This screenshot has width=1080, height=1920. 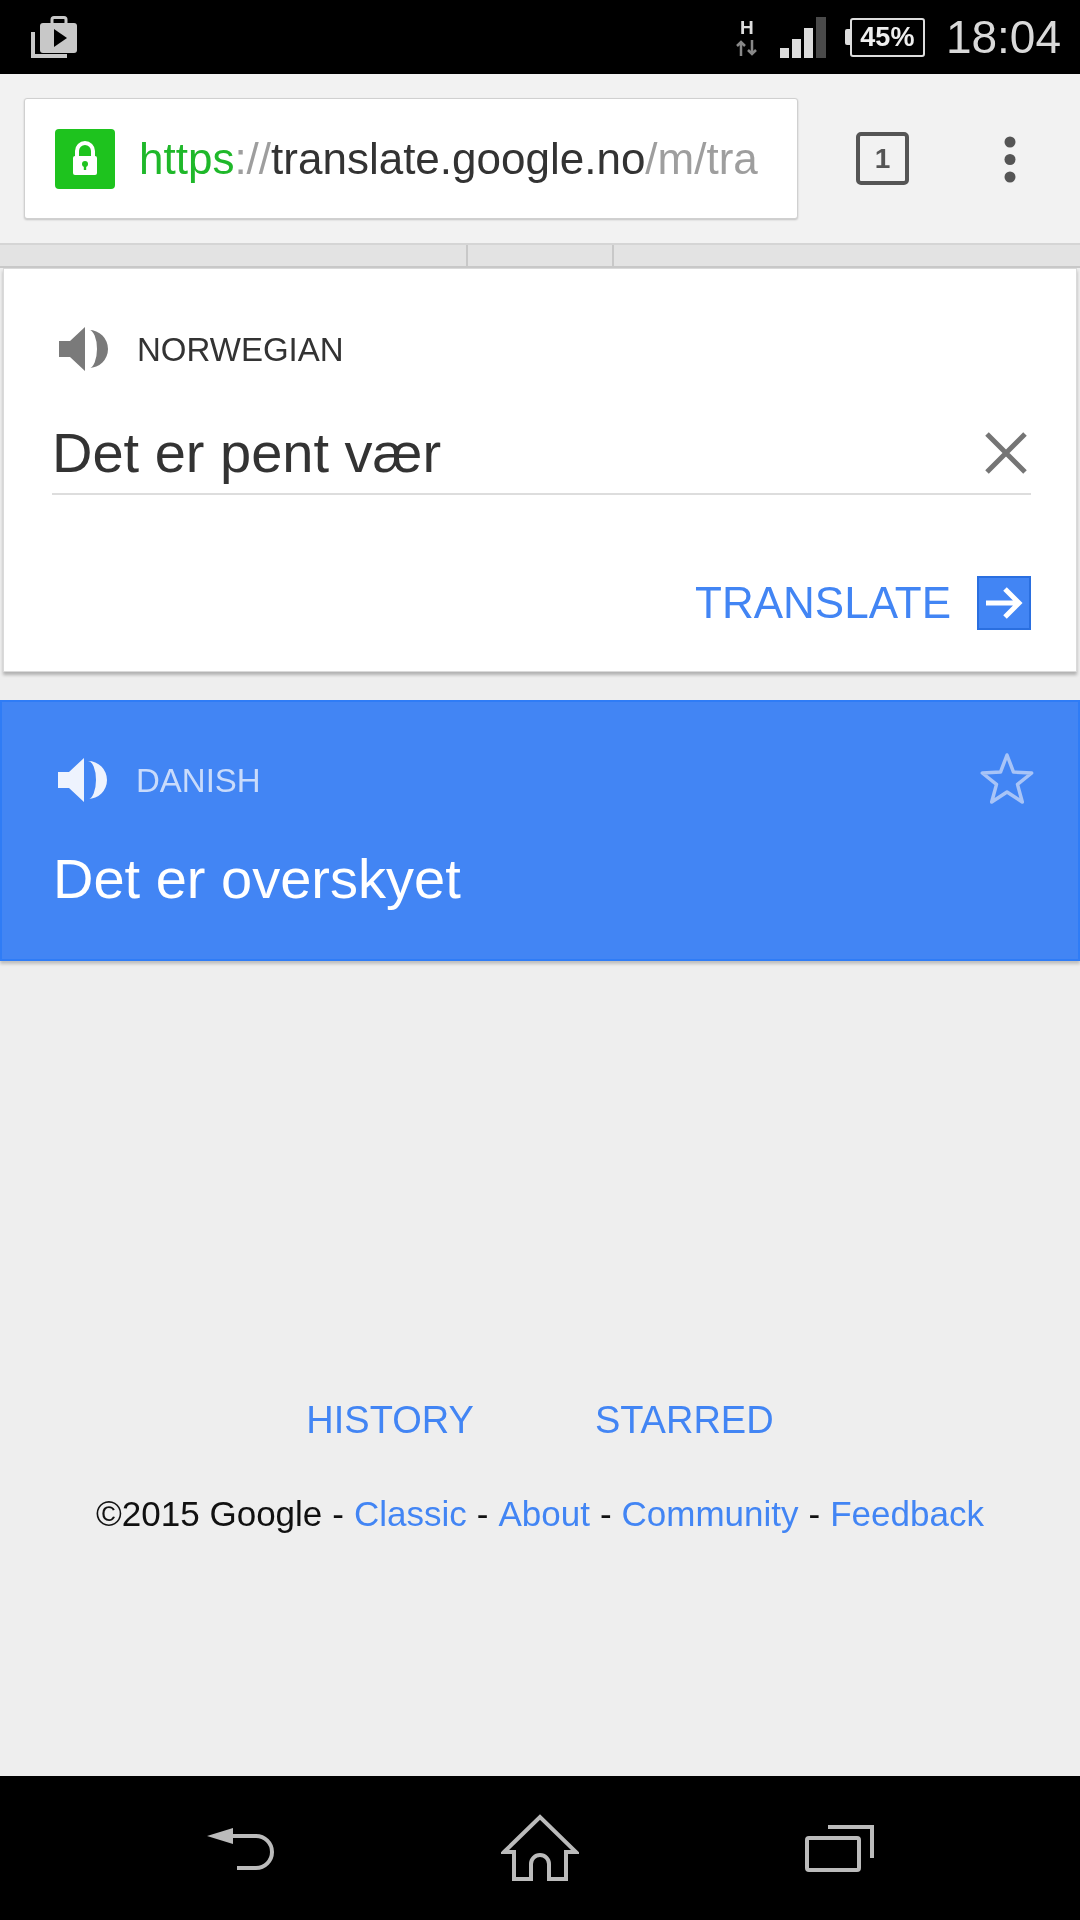 What do you see at coordinates (54, 37) in the screenshot?
I see `bag-play-icon` at bounding box center [54, 37].